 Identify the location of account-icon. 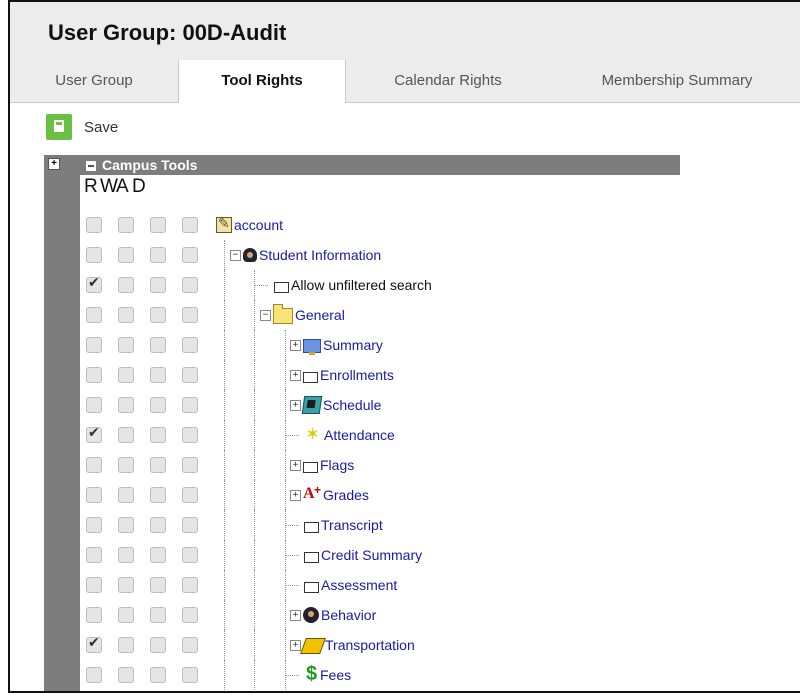
(224, 224).